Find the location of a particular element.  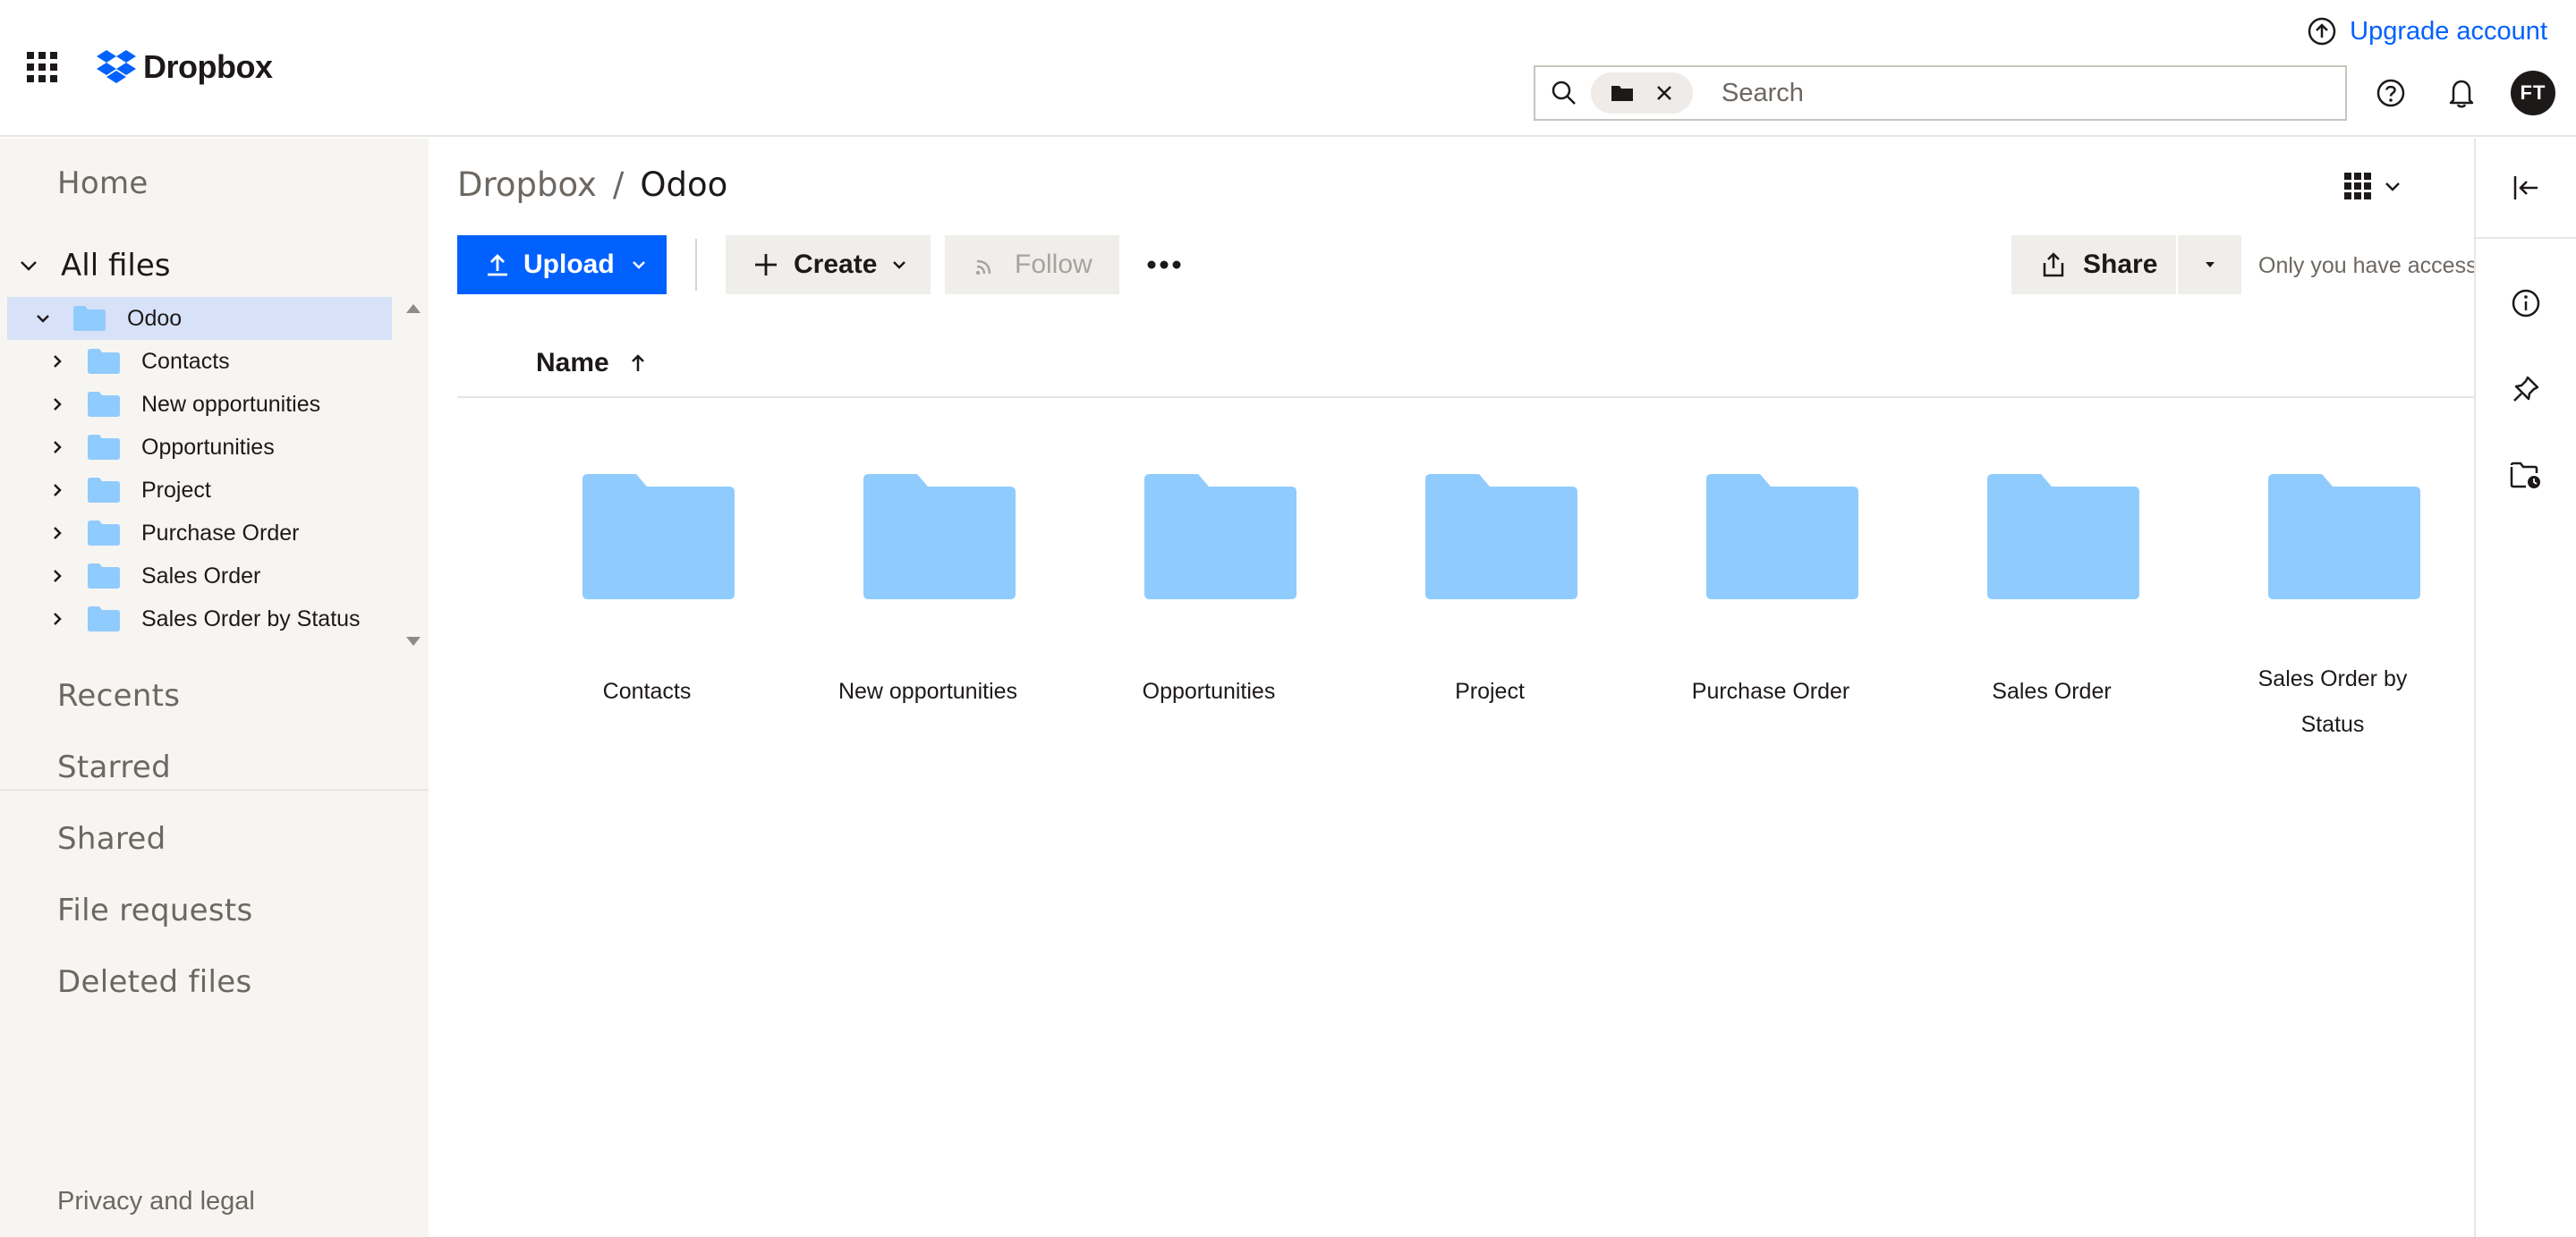

tree-item-new-opportunities: New opportunities is located at coordinates (199, 404).